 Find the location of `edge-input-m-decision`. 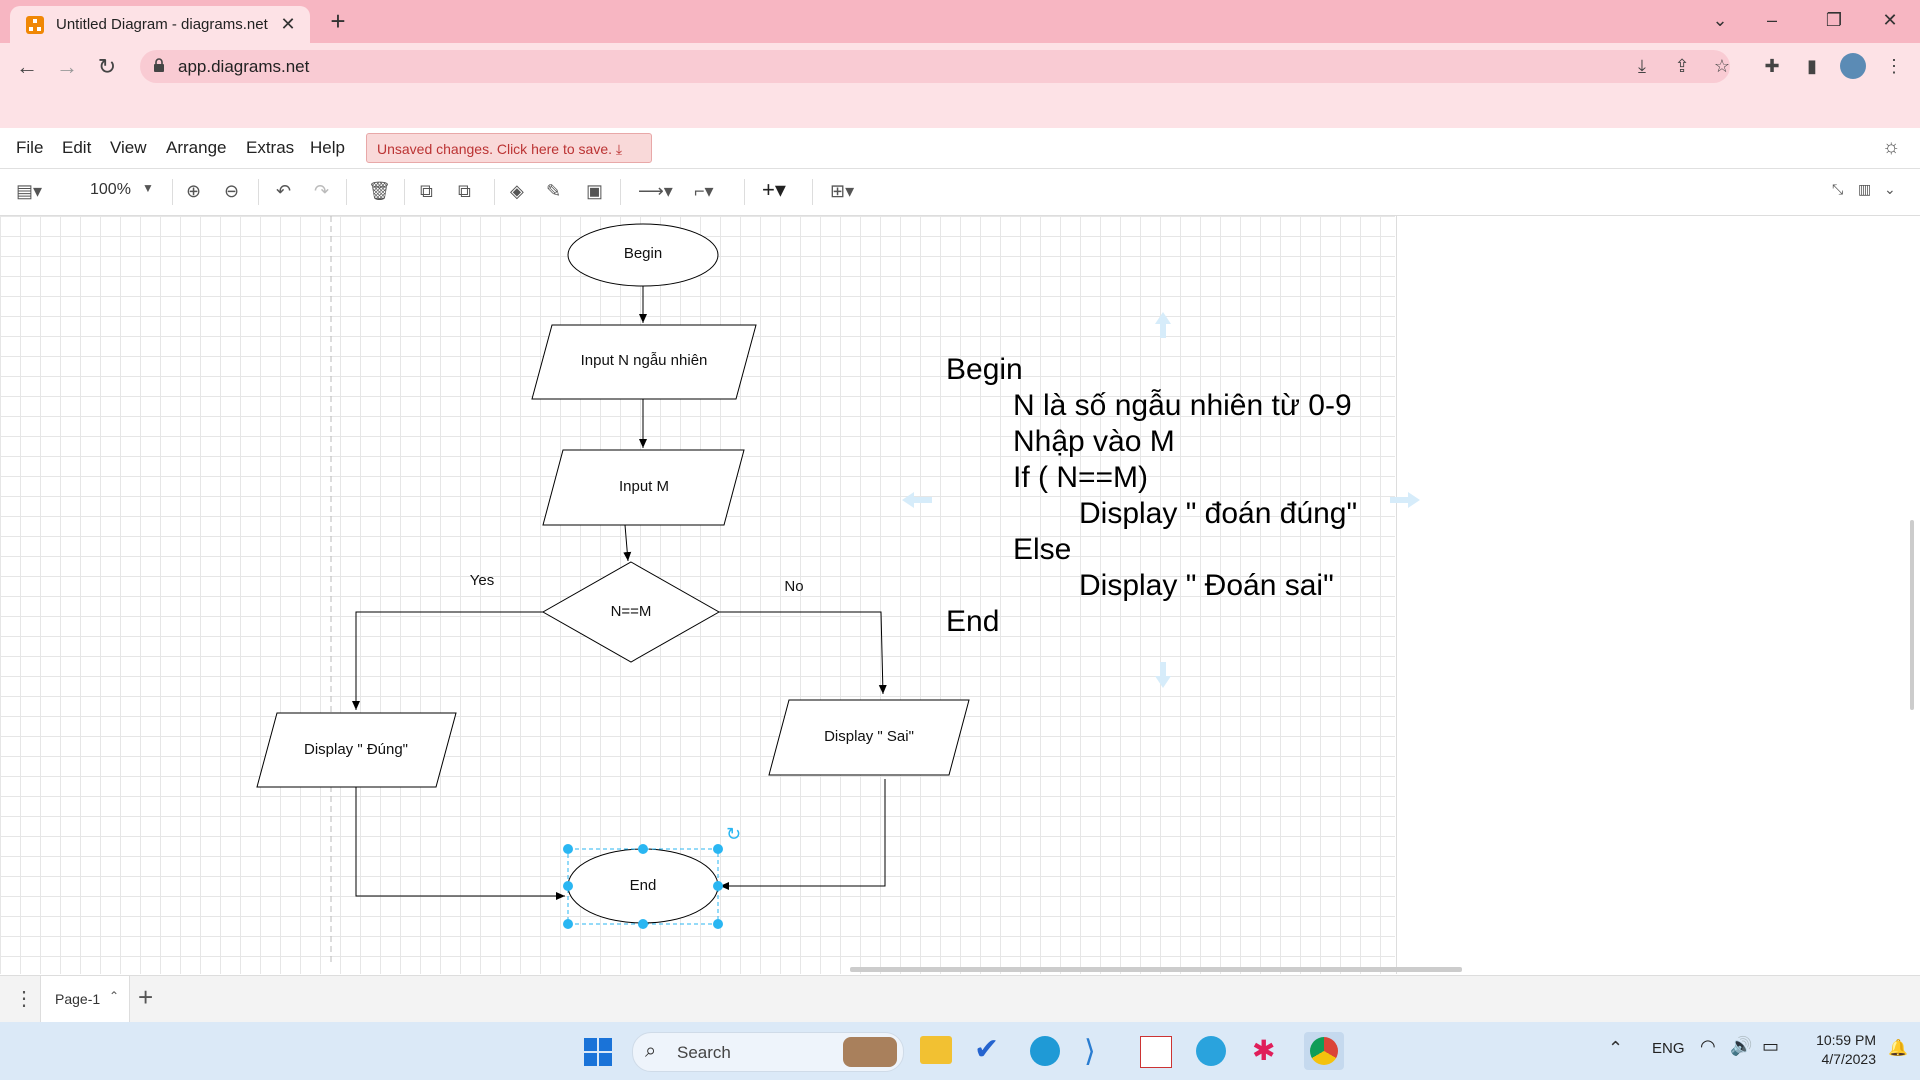

edge-input-m-decision is located at coordinates (627, 543).